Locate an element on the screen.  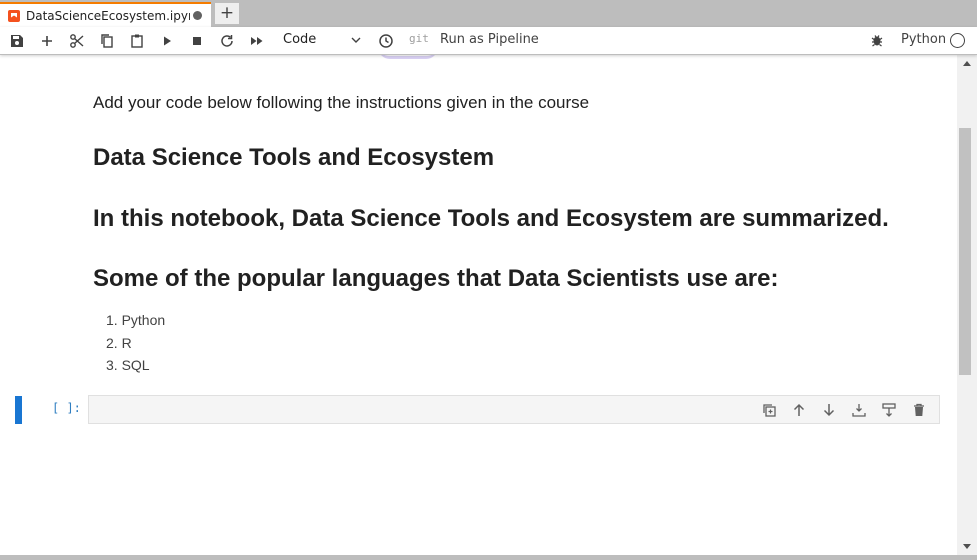
cut-button is located at coordinates (77, 41).